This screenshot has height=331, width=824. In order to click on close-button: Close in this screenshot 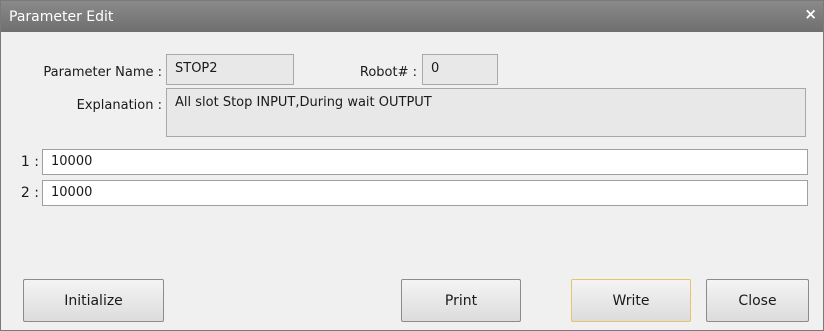, I will do `click(757, 300)`.